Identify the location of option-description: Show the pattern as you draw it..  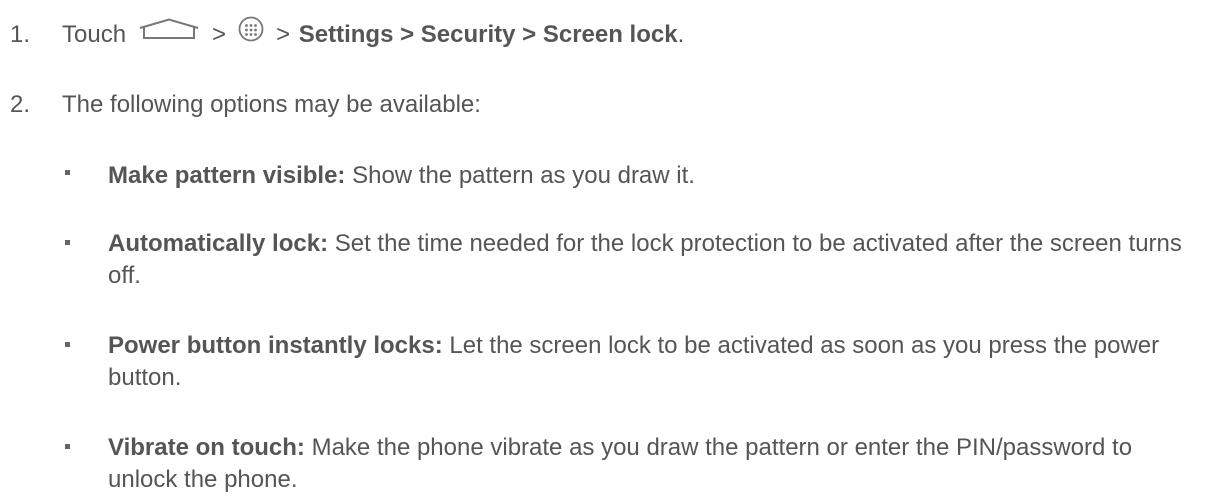
(520, 175).